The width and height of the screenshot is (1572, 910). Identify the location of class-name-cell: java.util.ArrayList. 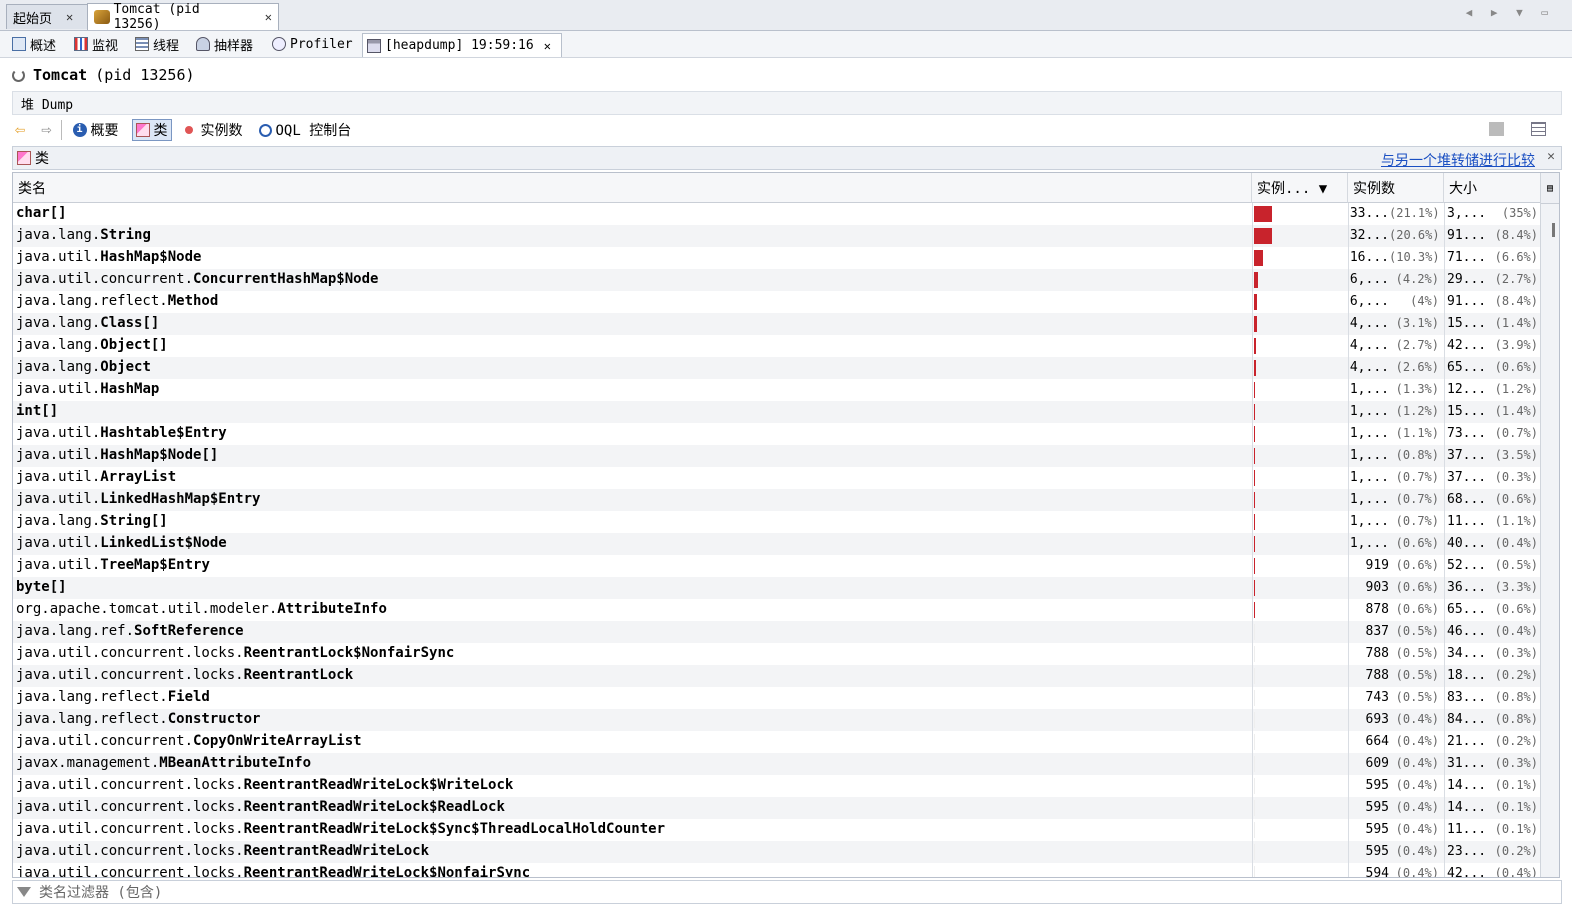
(96, 477).